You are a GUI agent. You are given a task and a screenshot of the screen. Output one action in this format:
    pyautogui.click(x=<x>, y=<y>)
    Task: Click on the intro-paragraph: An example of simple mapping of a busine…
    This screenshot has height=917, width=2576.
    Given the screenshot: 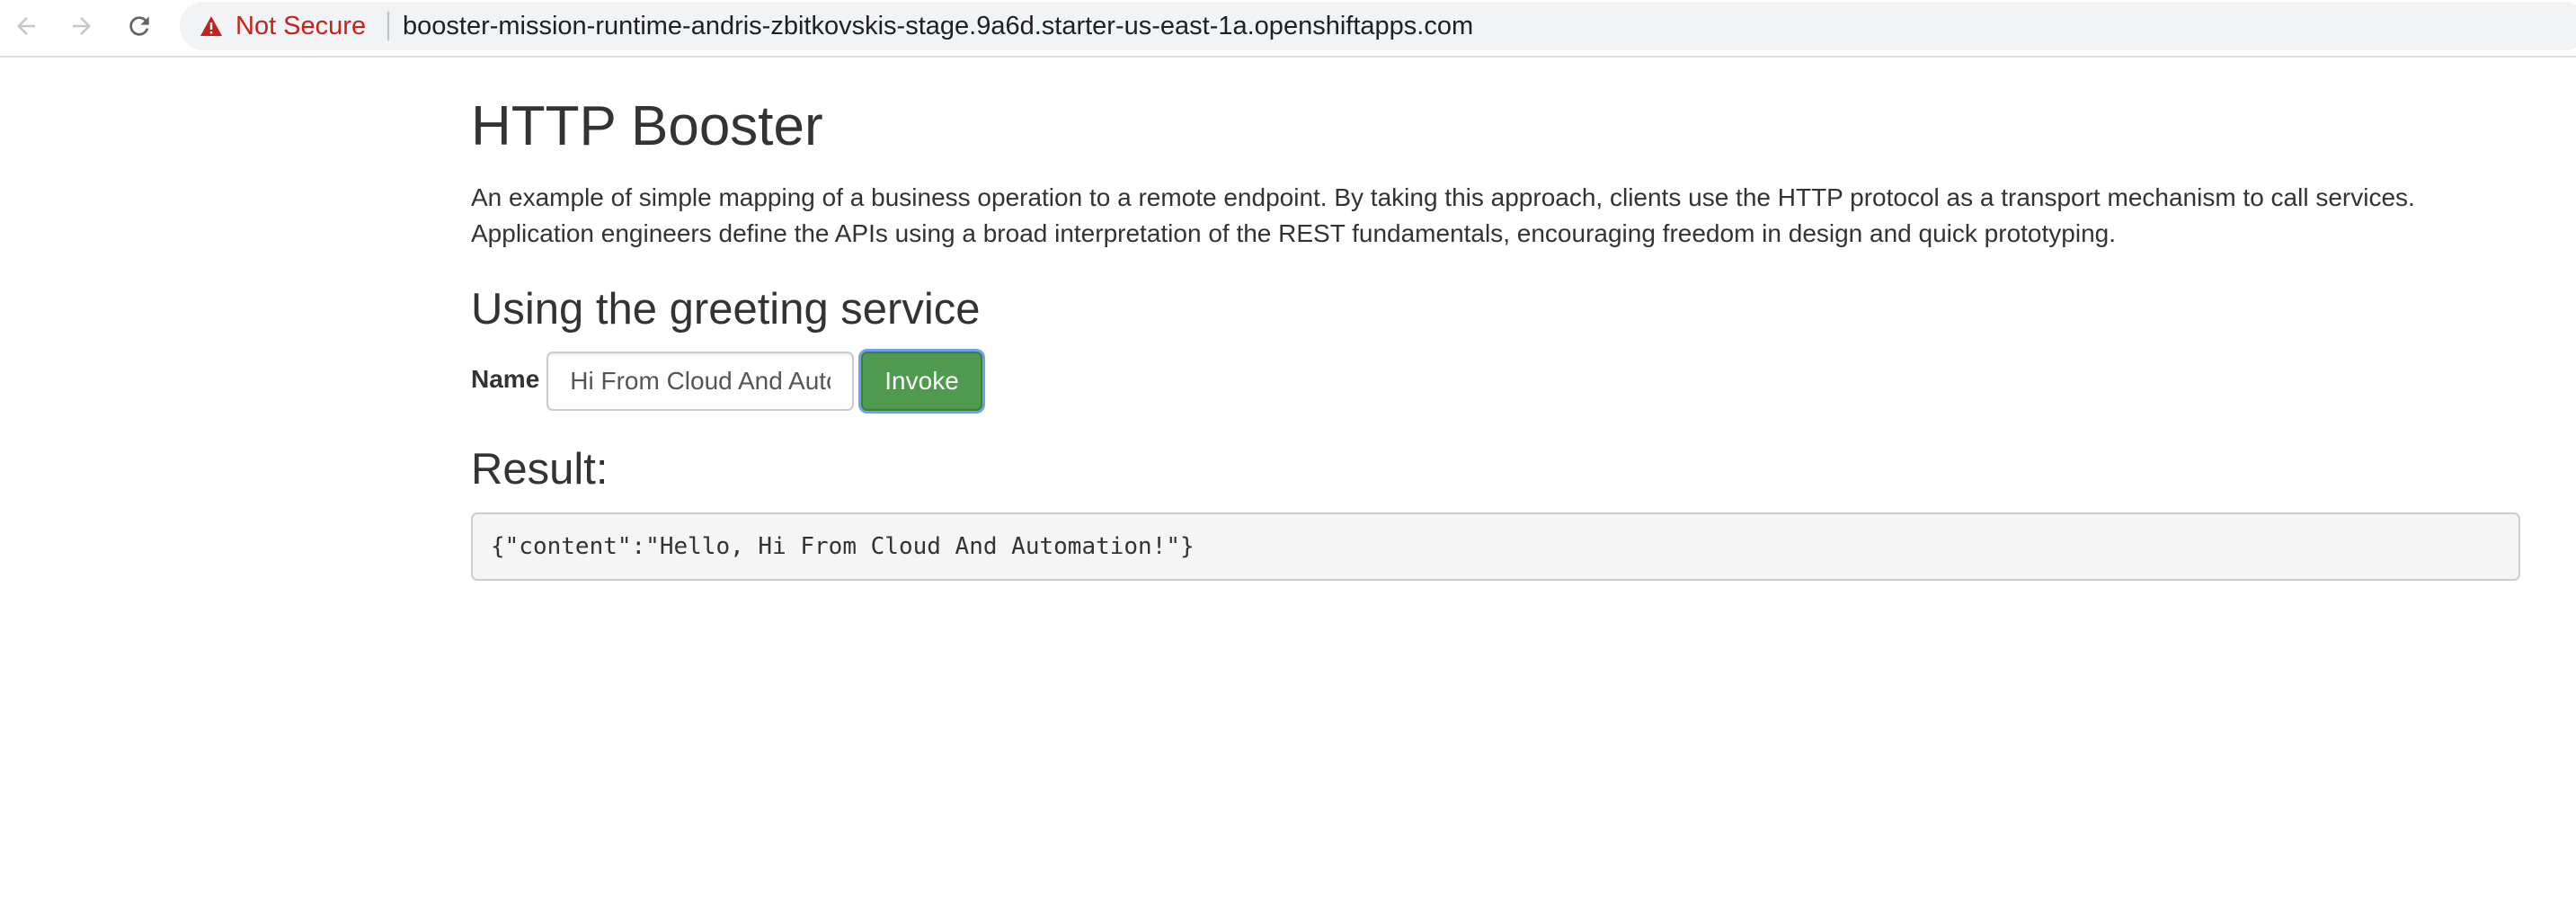 What is the action you would take?
    pyautogui.click(x=1443, y=216)
    